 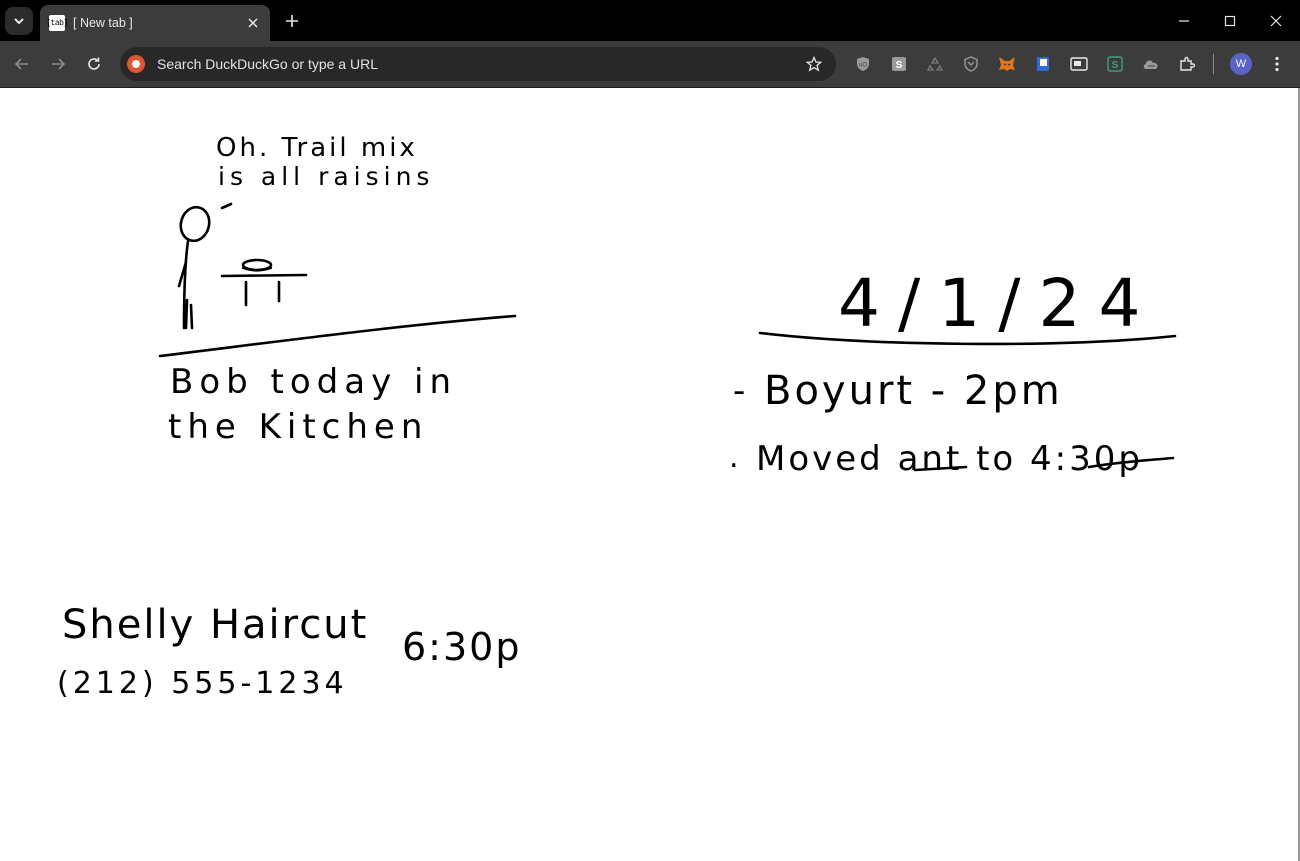 I want to click on ublock-icon: uO, so click(x=863, y=64).